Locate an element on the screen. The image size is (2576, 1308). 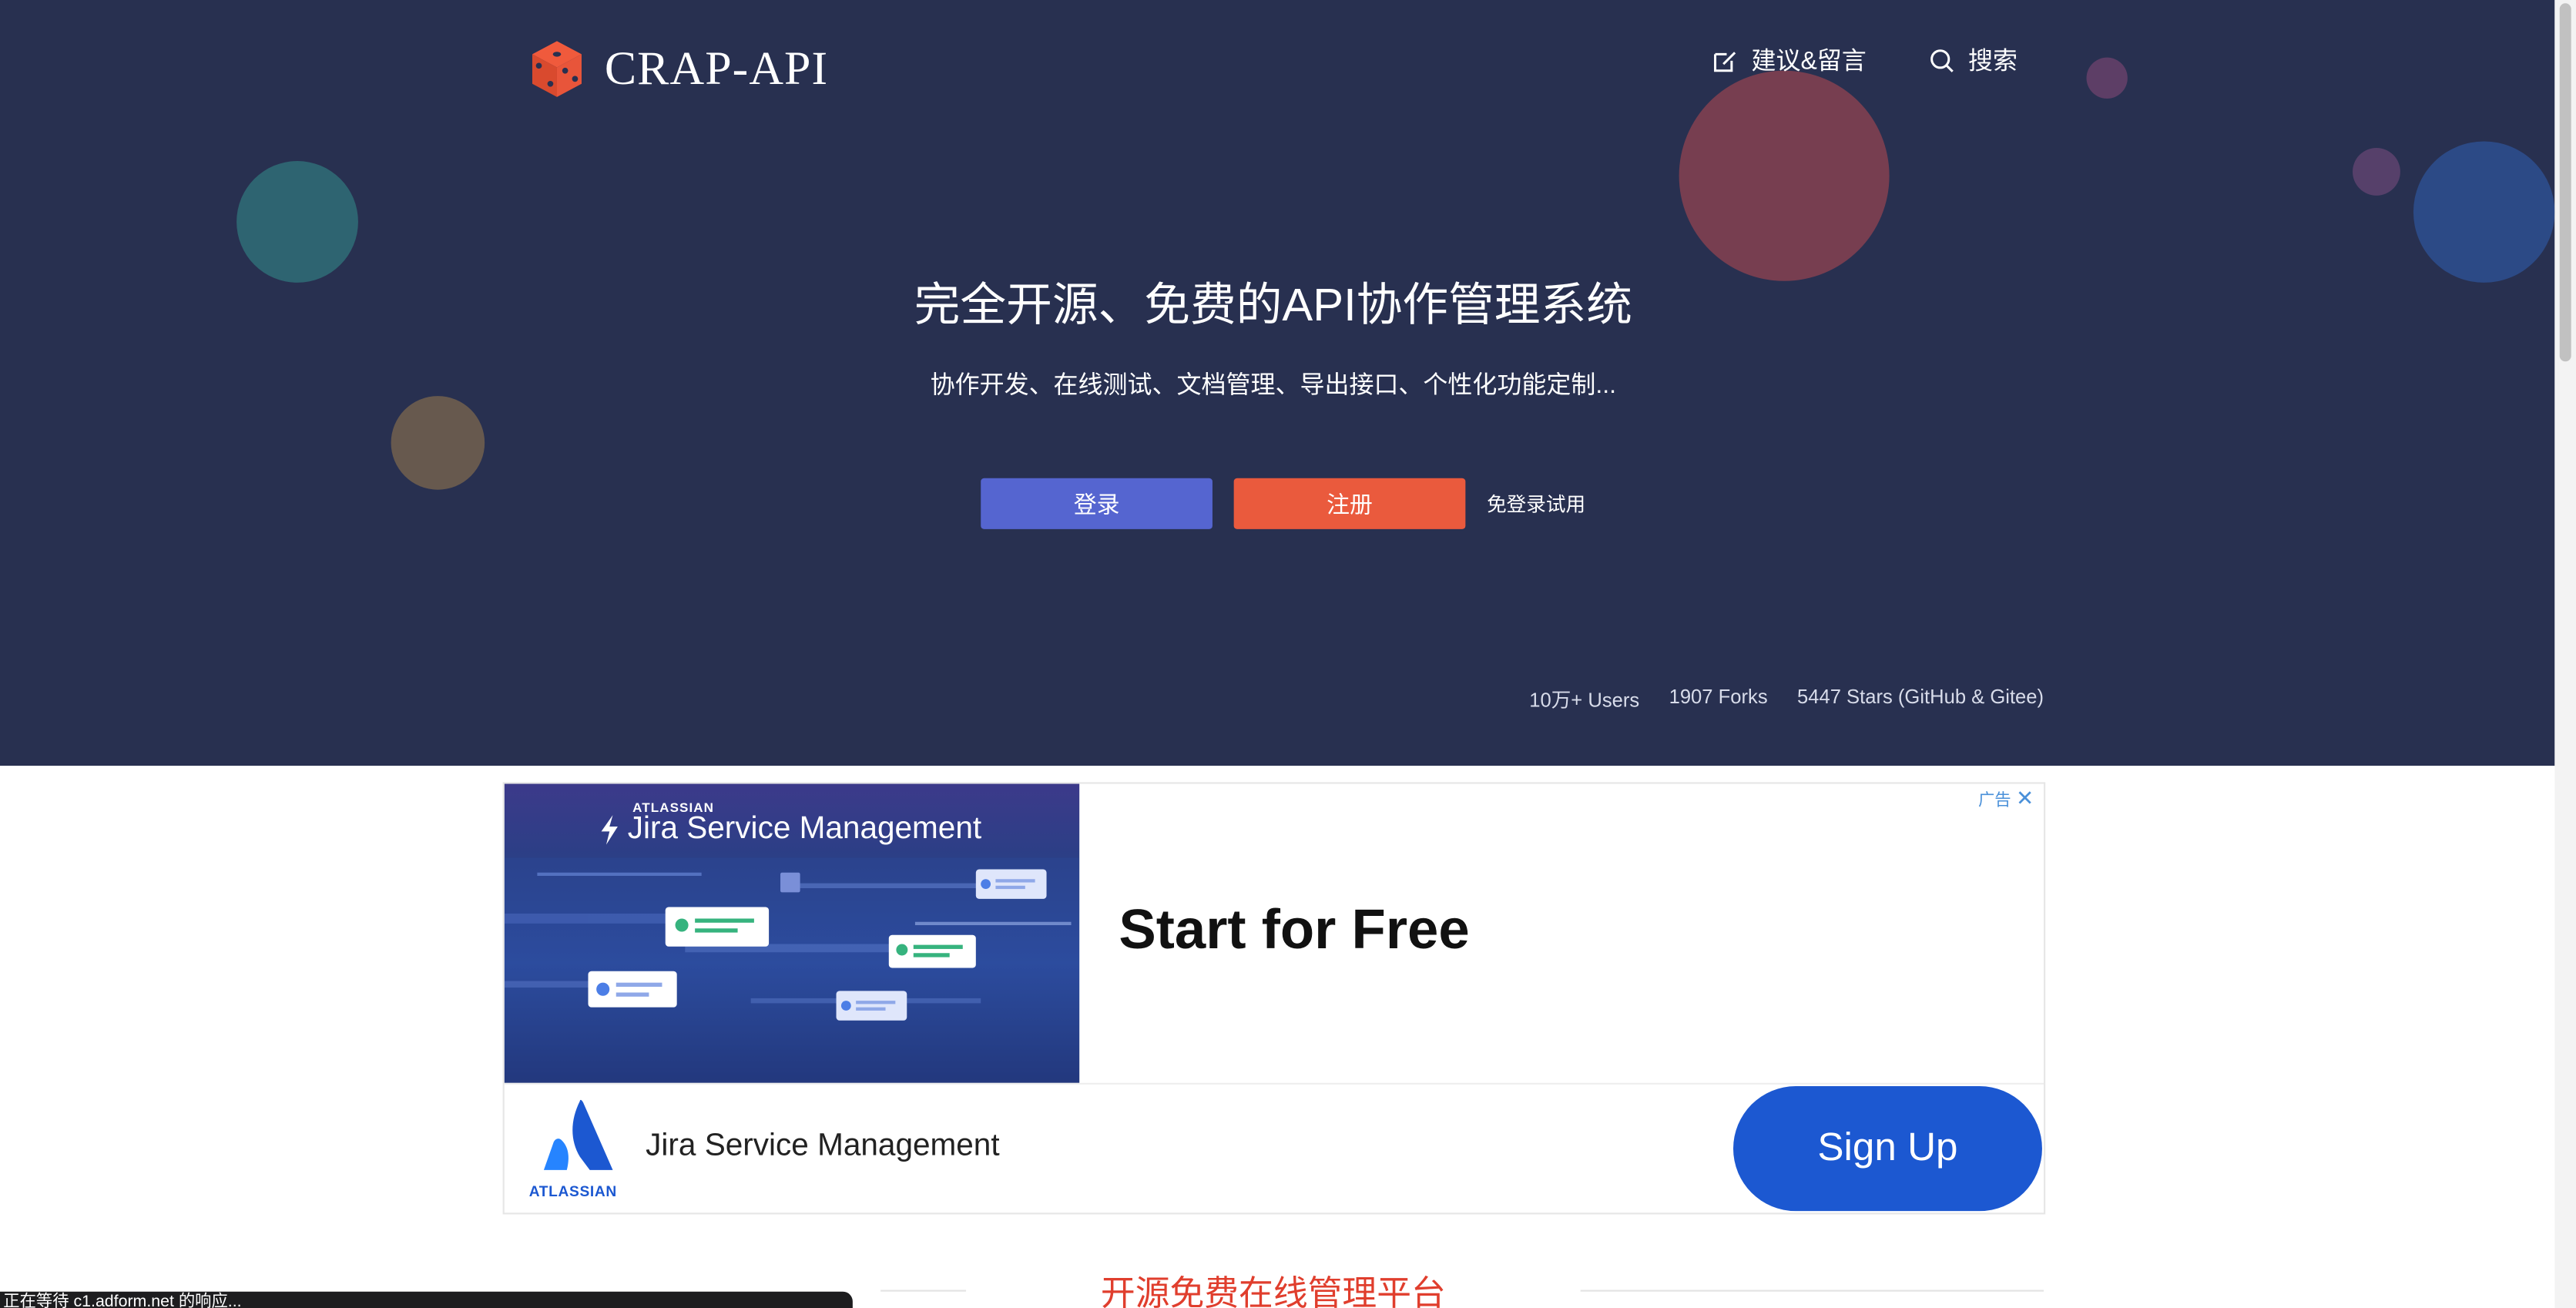
ad-banner-image: ATLASSIAN Jira Service Management is located at coordinates (792, 933).